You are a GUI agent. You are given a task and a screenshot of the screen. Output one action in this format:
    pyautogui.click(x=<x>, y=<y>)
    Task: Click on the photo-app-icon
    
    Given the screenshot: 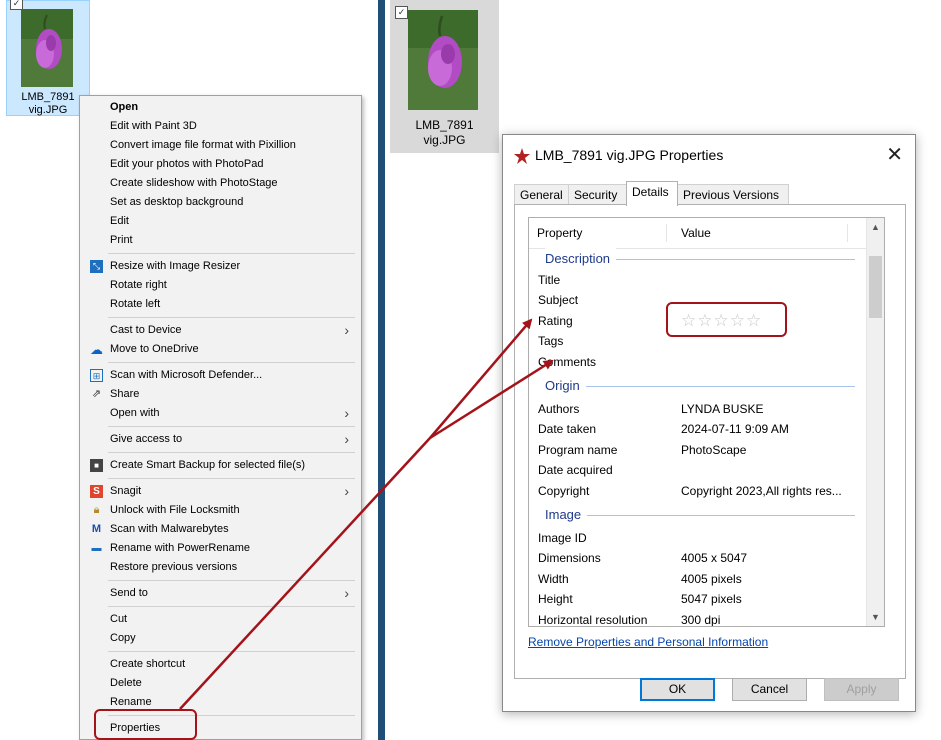 What is the action you would take?
    pyautogui.click(x=522, y=156)
    